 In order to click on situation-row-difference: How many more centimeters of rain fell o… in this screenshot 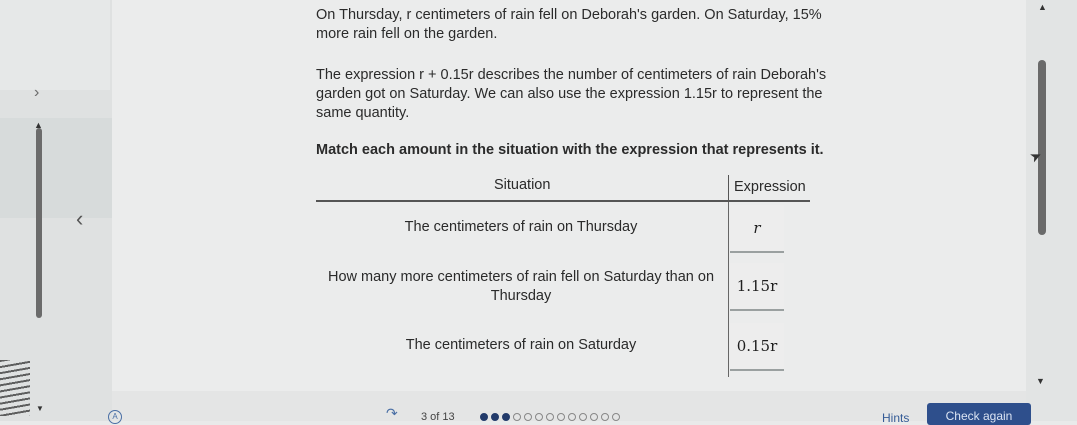, I will do `click(521, 286)`.